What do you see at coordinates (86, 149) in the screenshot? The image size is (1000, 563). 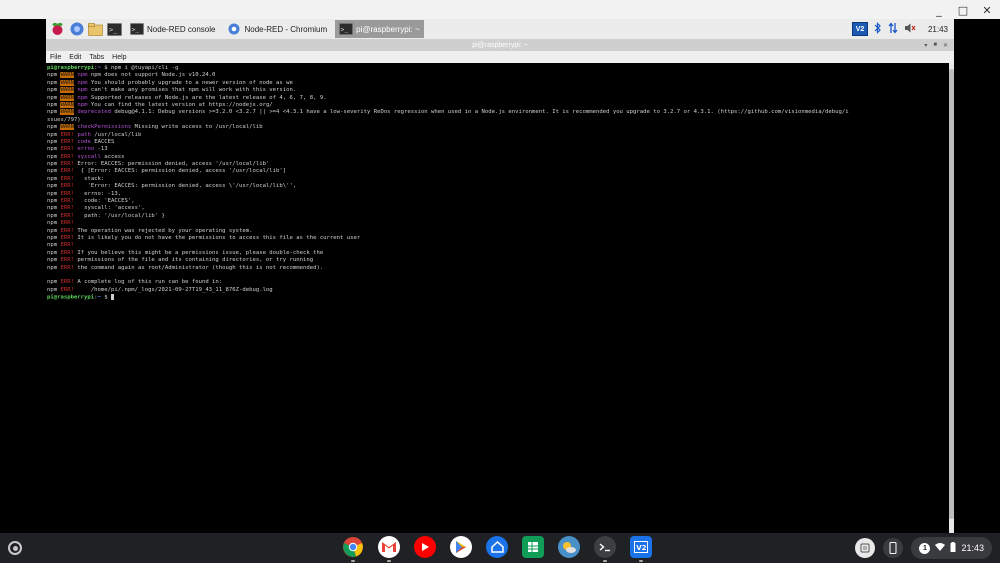 I see `err-subtype: errno` at bounding box center [86, 149].